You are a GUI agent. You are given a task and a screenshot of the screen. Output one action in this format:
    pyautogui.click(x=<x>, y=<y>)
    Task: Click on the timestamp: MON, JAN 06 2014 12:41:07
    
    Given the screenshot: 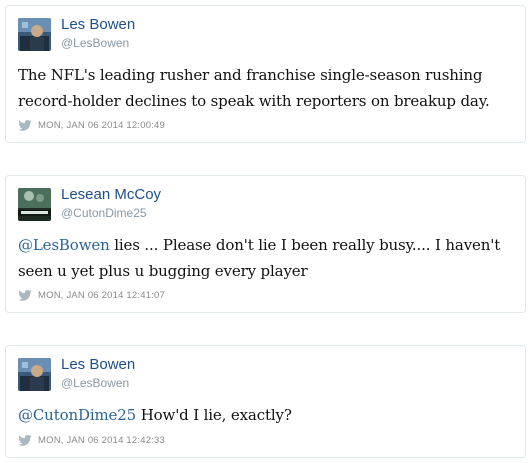 What is the action you would take?
    pyautogui.click(x=101, y=295)
    